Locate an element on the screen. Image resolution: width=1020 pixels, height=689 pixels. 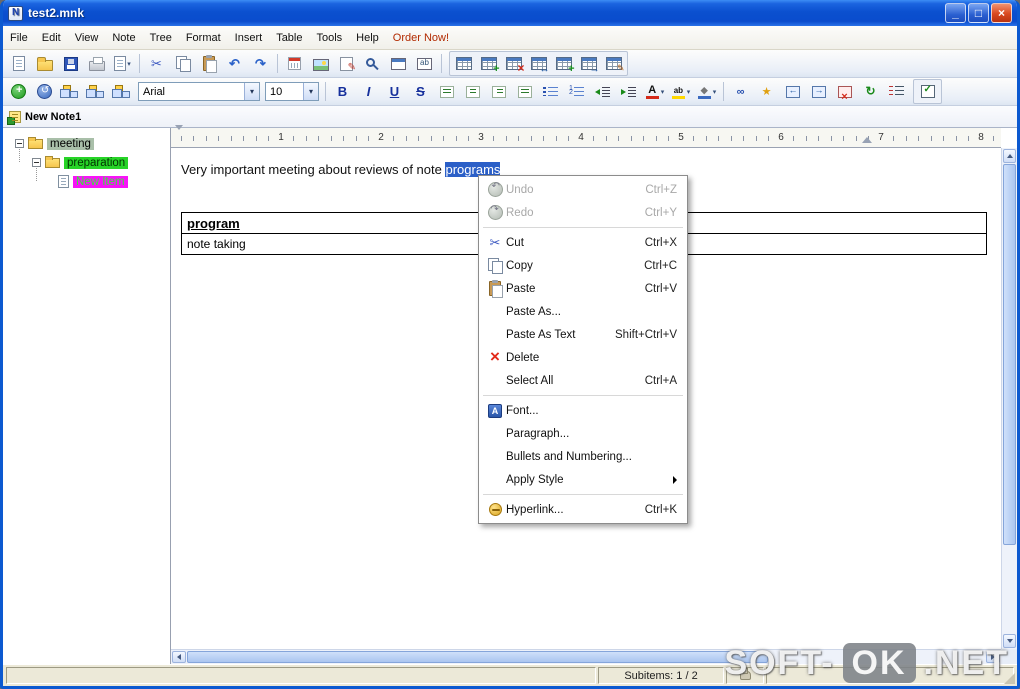
insert-field-button is located at coordinates (424, 63).